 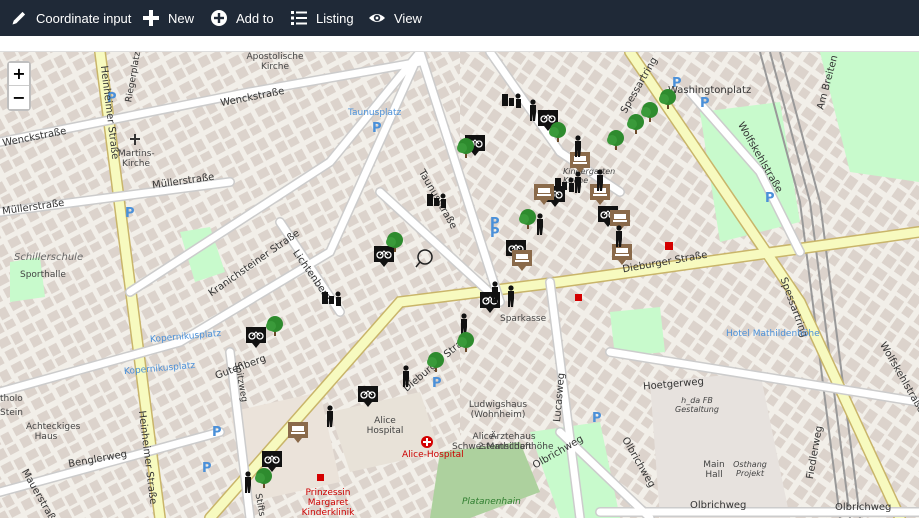 I want to click on pencil-icon, so click(x=19, y=18).